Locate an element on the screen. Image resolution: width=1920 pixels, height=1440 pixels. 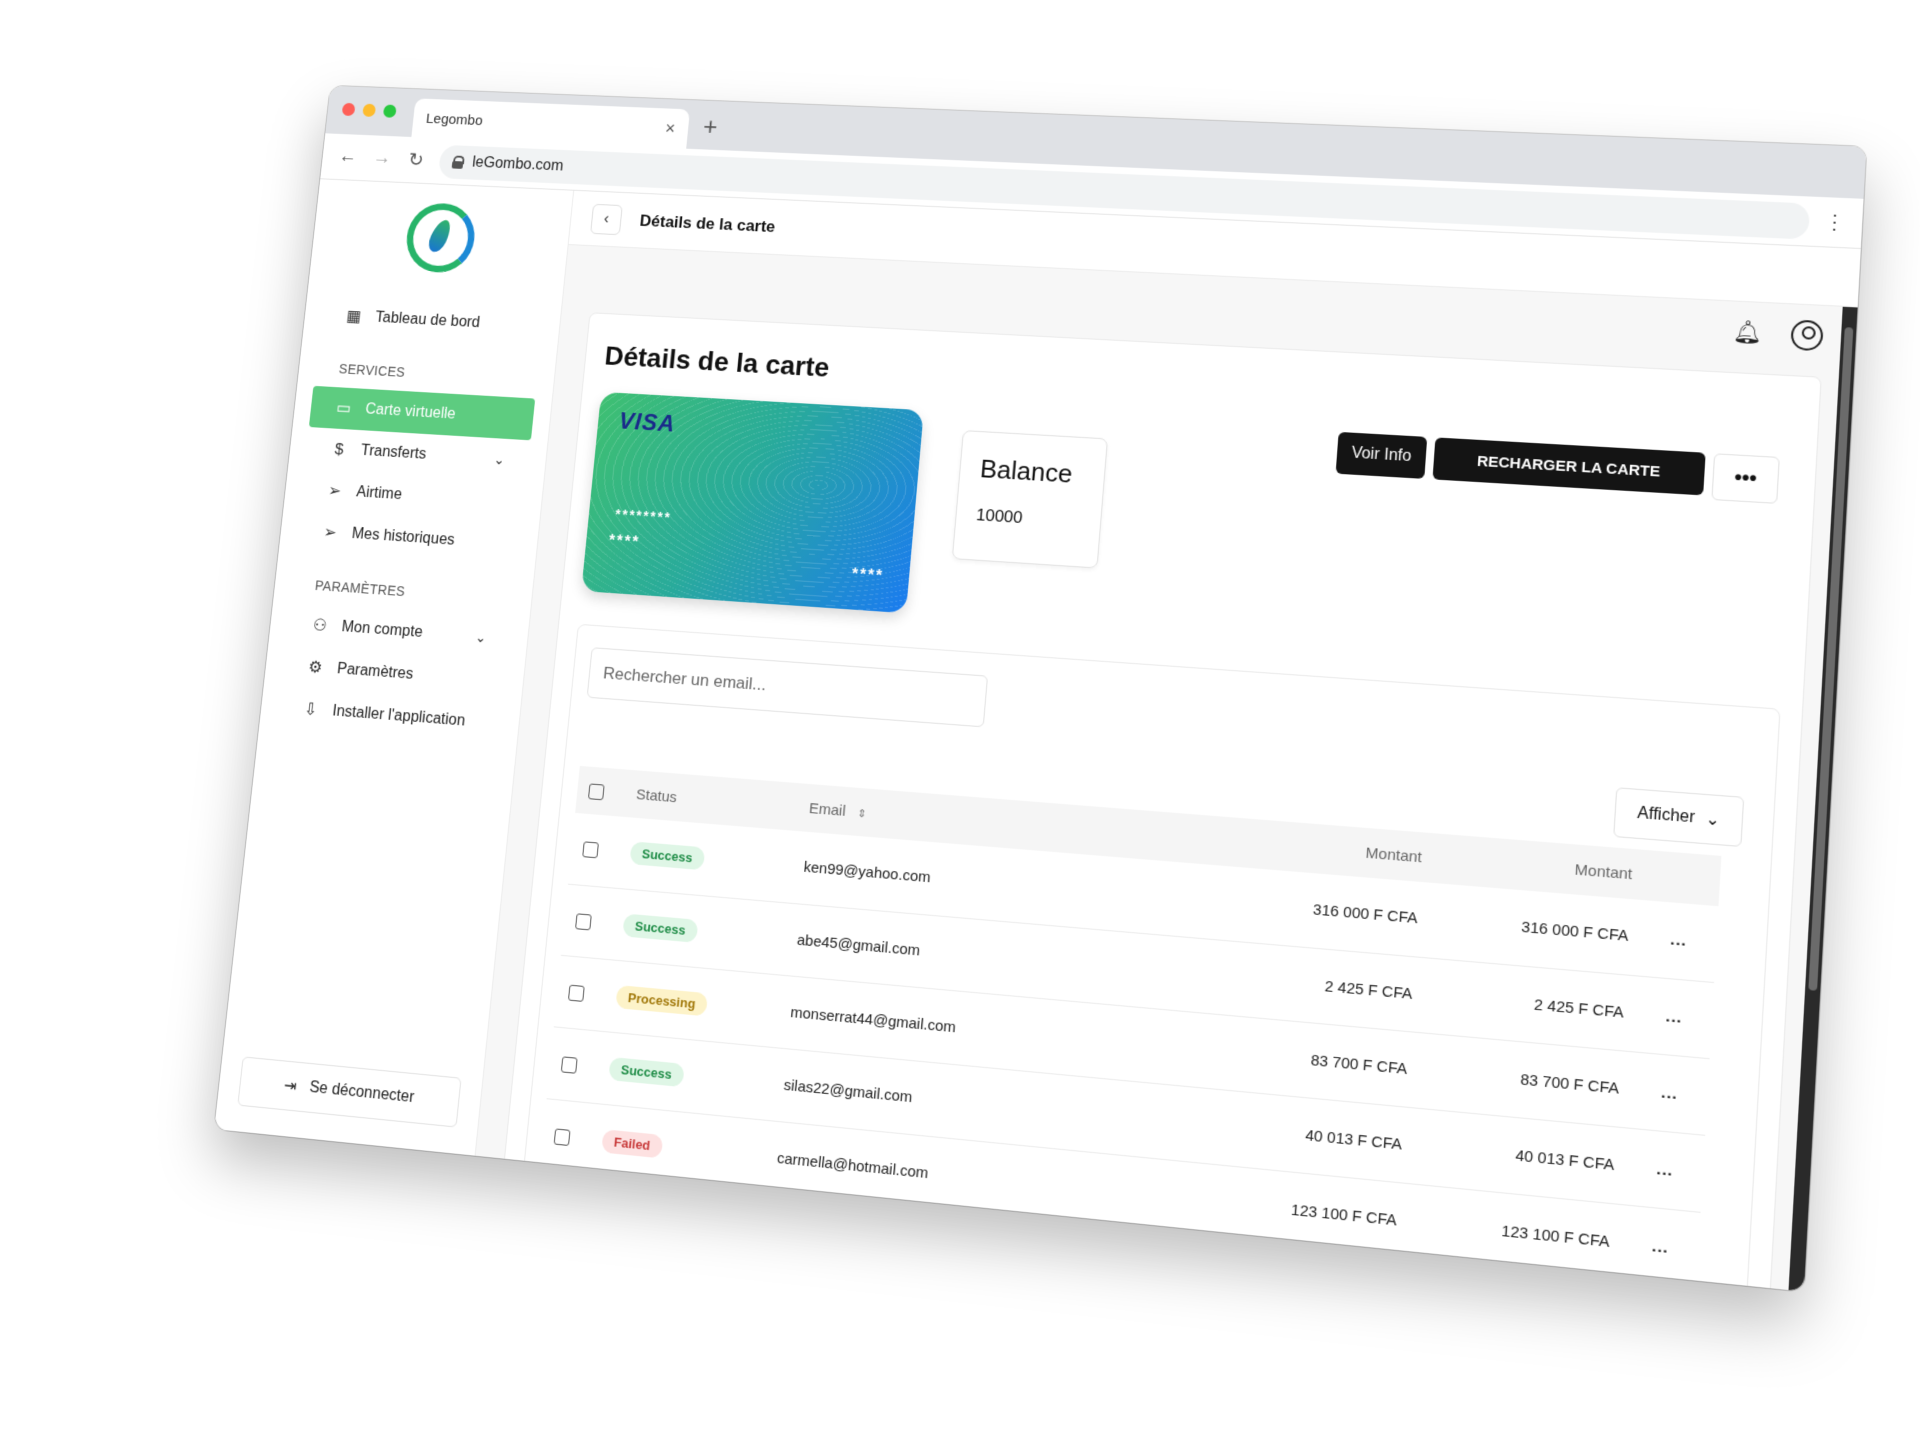
grid-icon: ▦ is located at coordinates (354, 317).